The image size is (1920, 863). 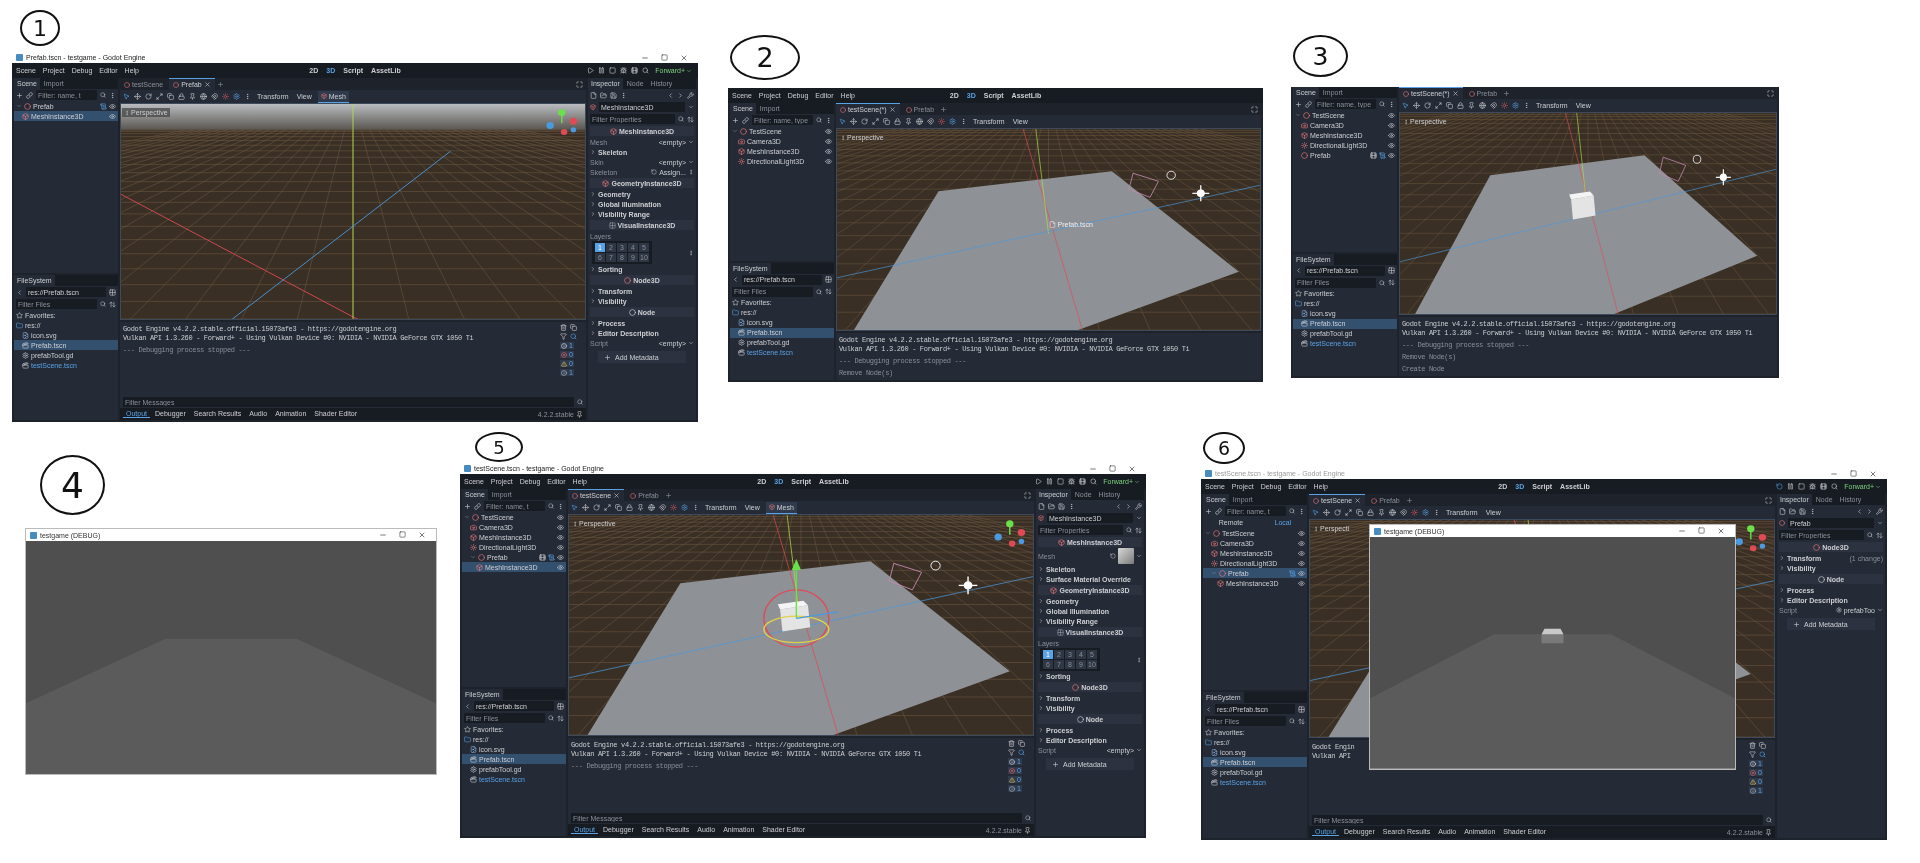 What do you see at coordinates (1039, 481) in the screenshot?
I see `play-icon` at bounding box center [1039, 481].